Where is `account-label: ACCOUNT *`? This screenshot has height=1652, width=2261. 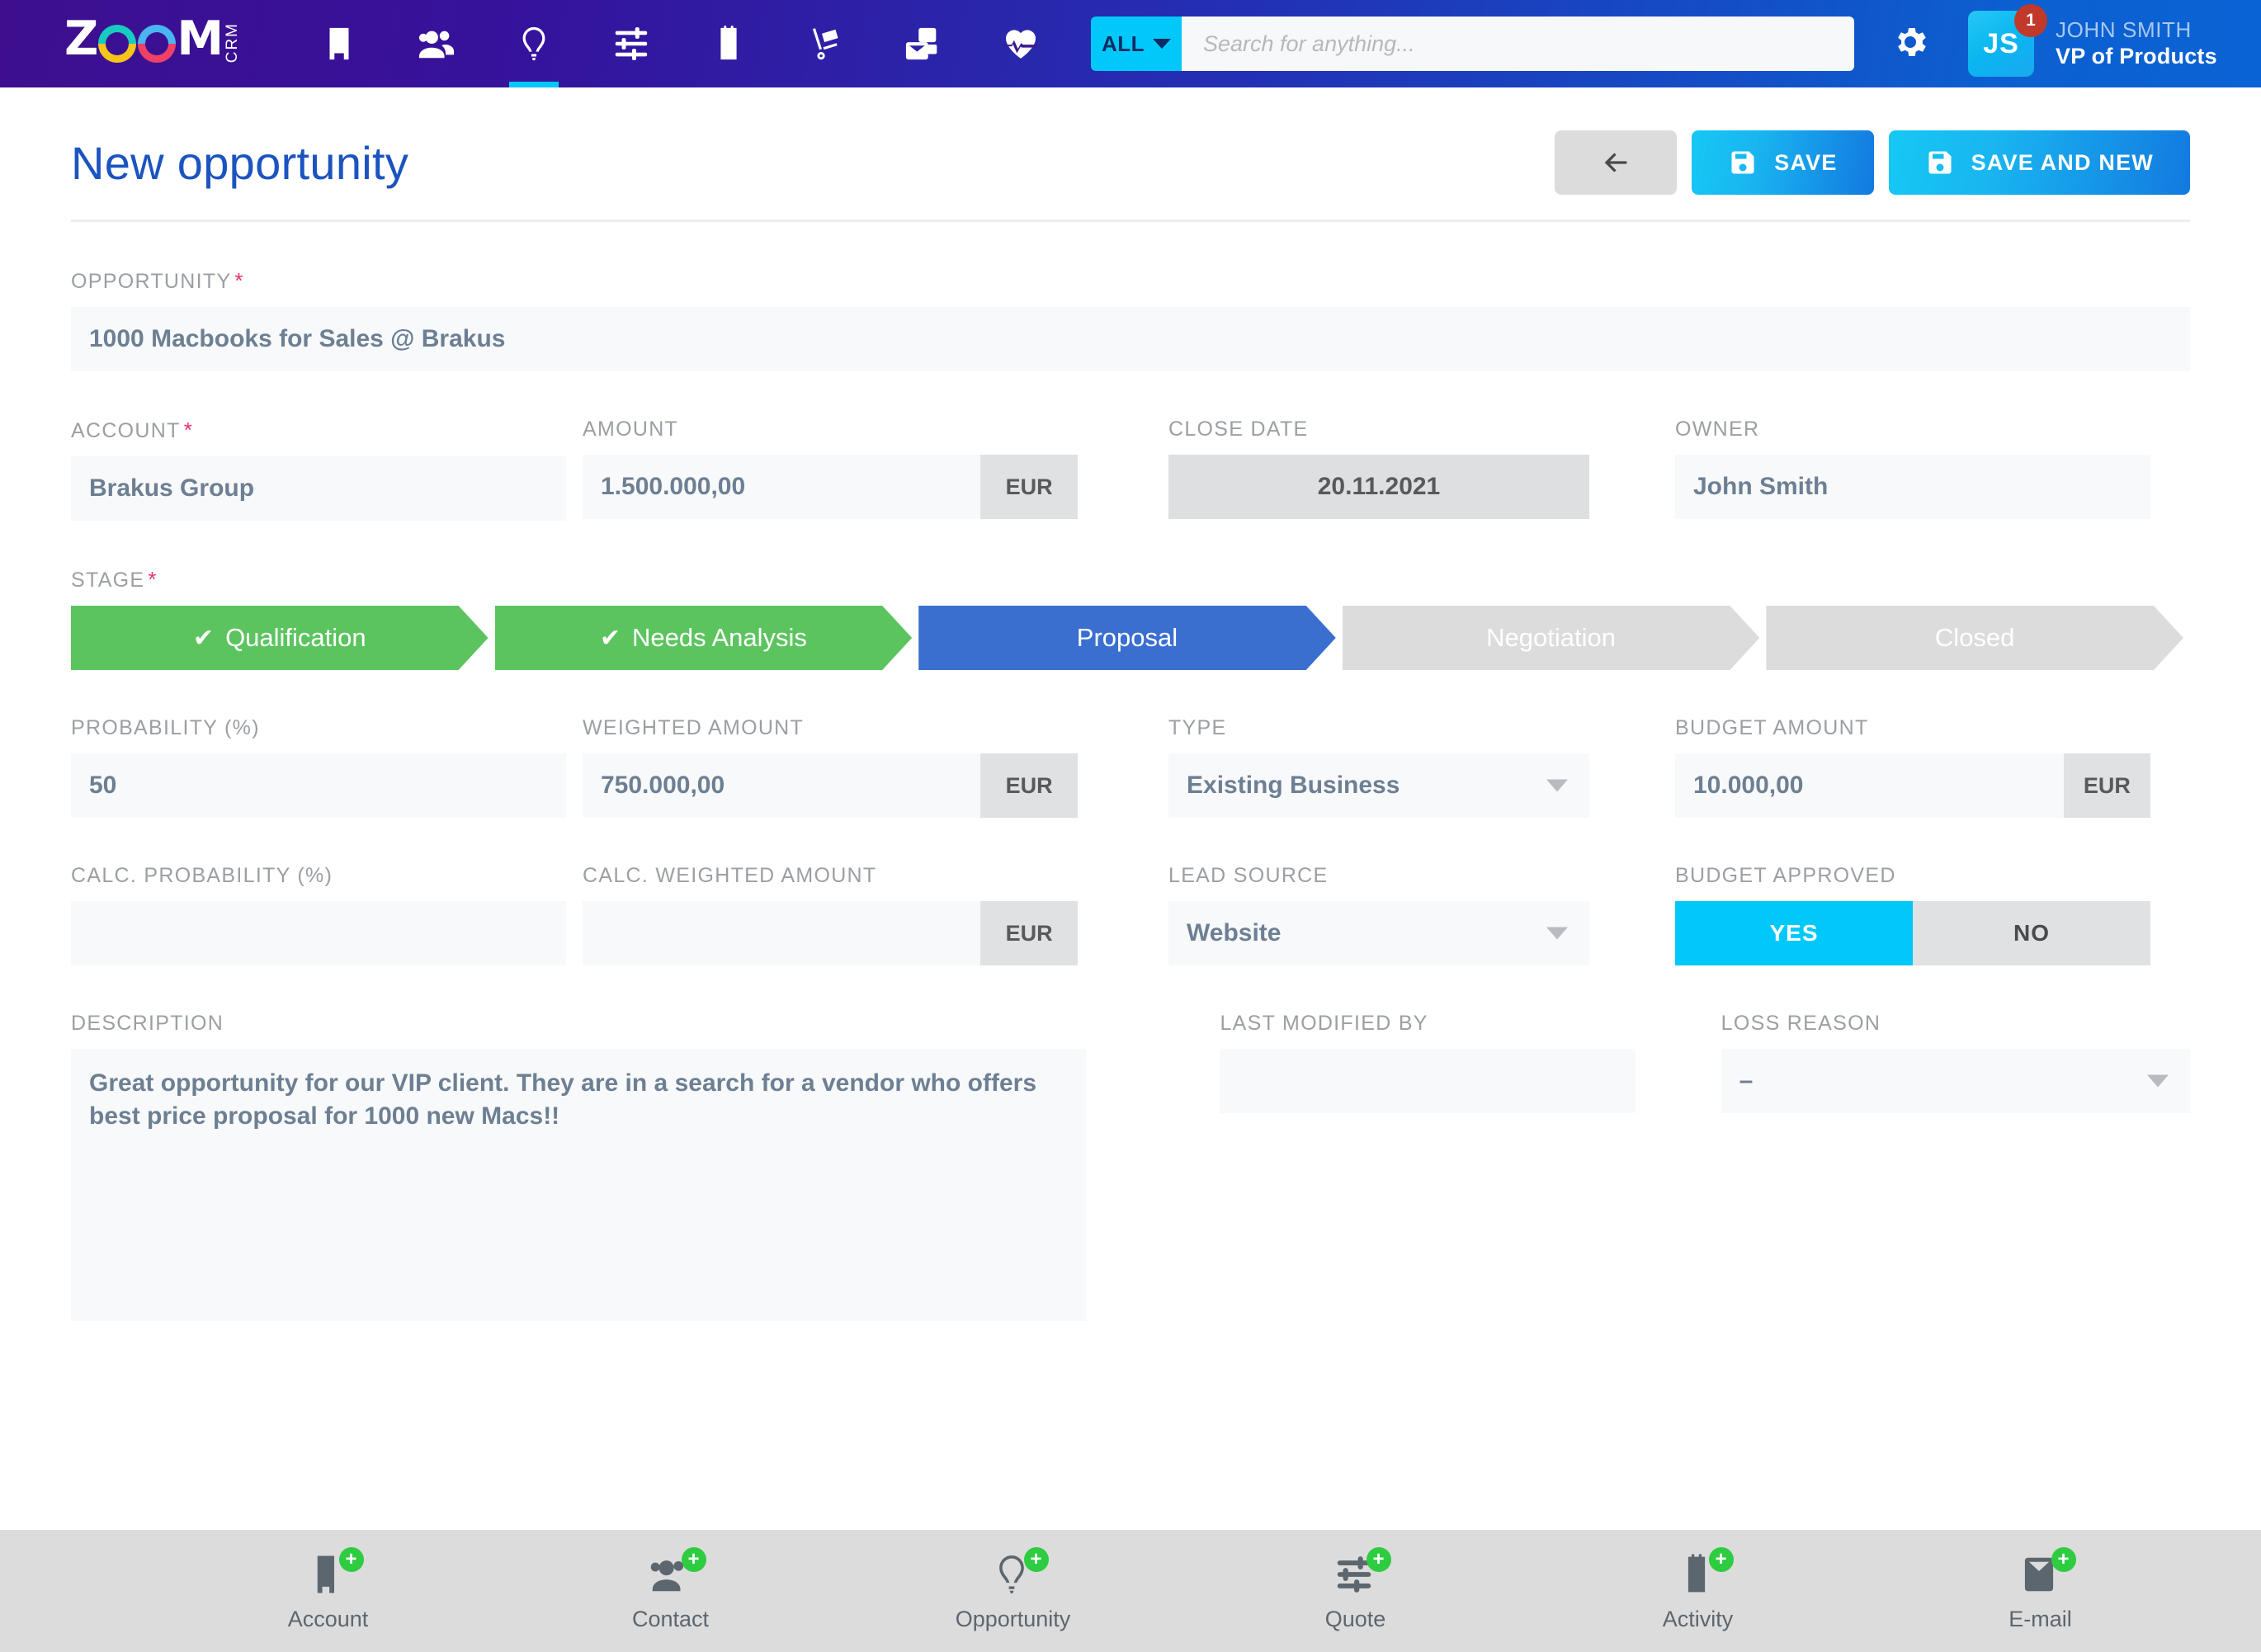 account-label: ACCOUNT * is located at coordinates (318, 431).